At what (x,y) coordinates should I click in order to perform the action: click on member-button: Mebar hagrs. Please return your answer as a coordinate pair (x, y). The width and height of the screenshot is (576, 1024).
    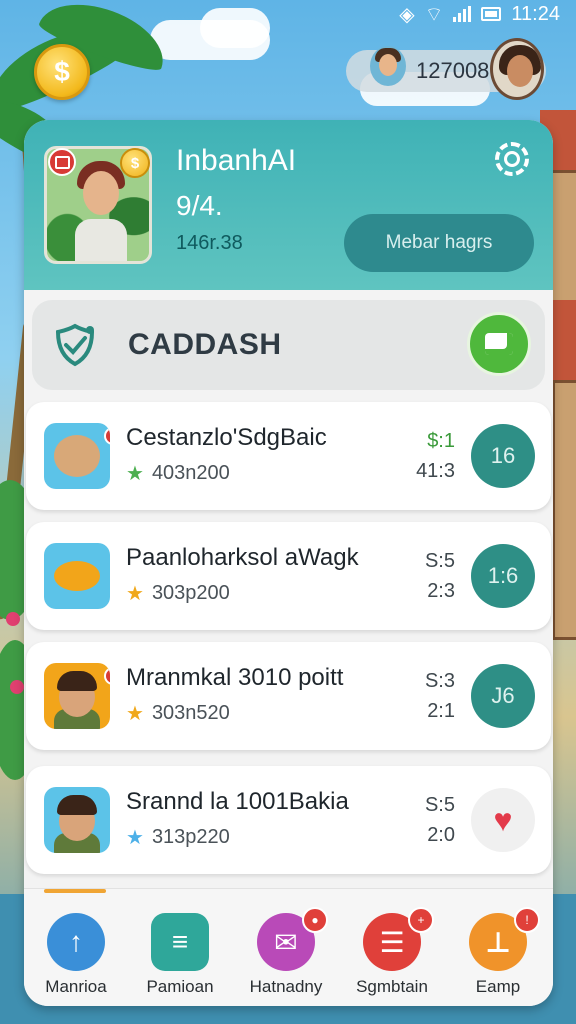
    Looking at the image, I should click on (439, 243).